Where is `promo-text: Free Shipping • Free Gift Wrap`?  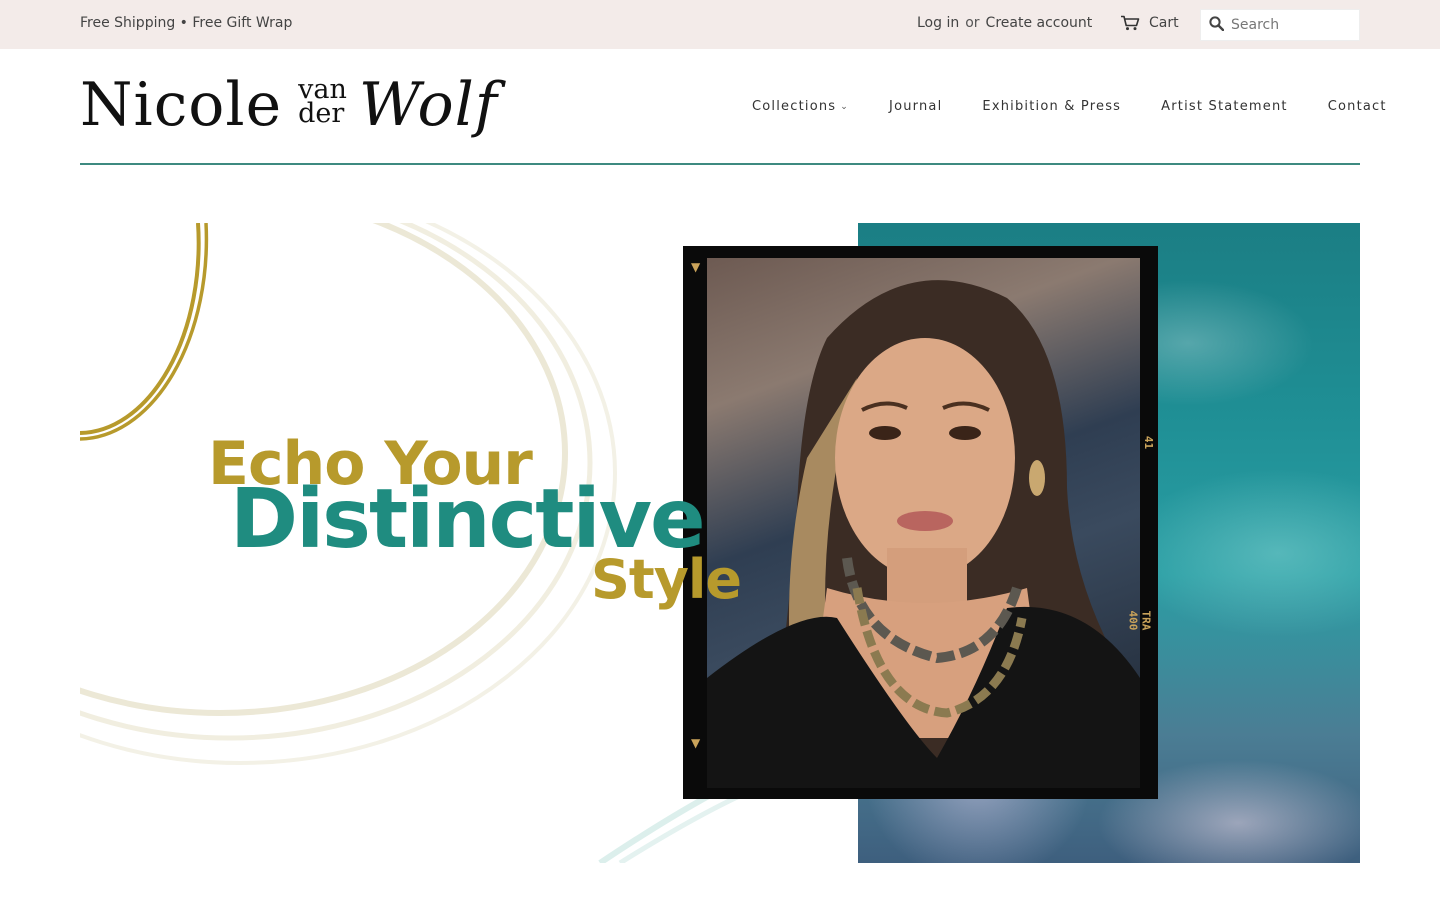
promo-text: Free Shipping • Free Gift Wrap is located at coordinates (186, 23).